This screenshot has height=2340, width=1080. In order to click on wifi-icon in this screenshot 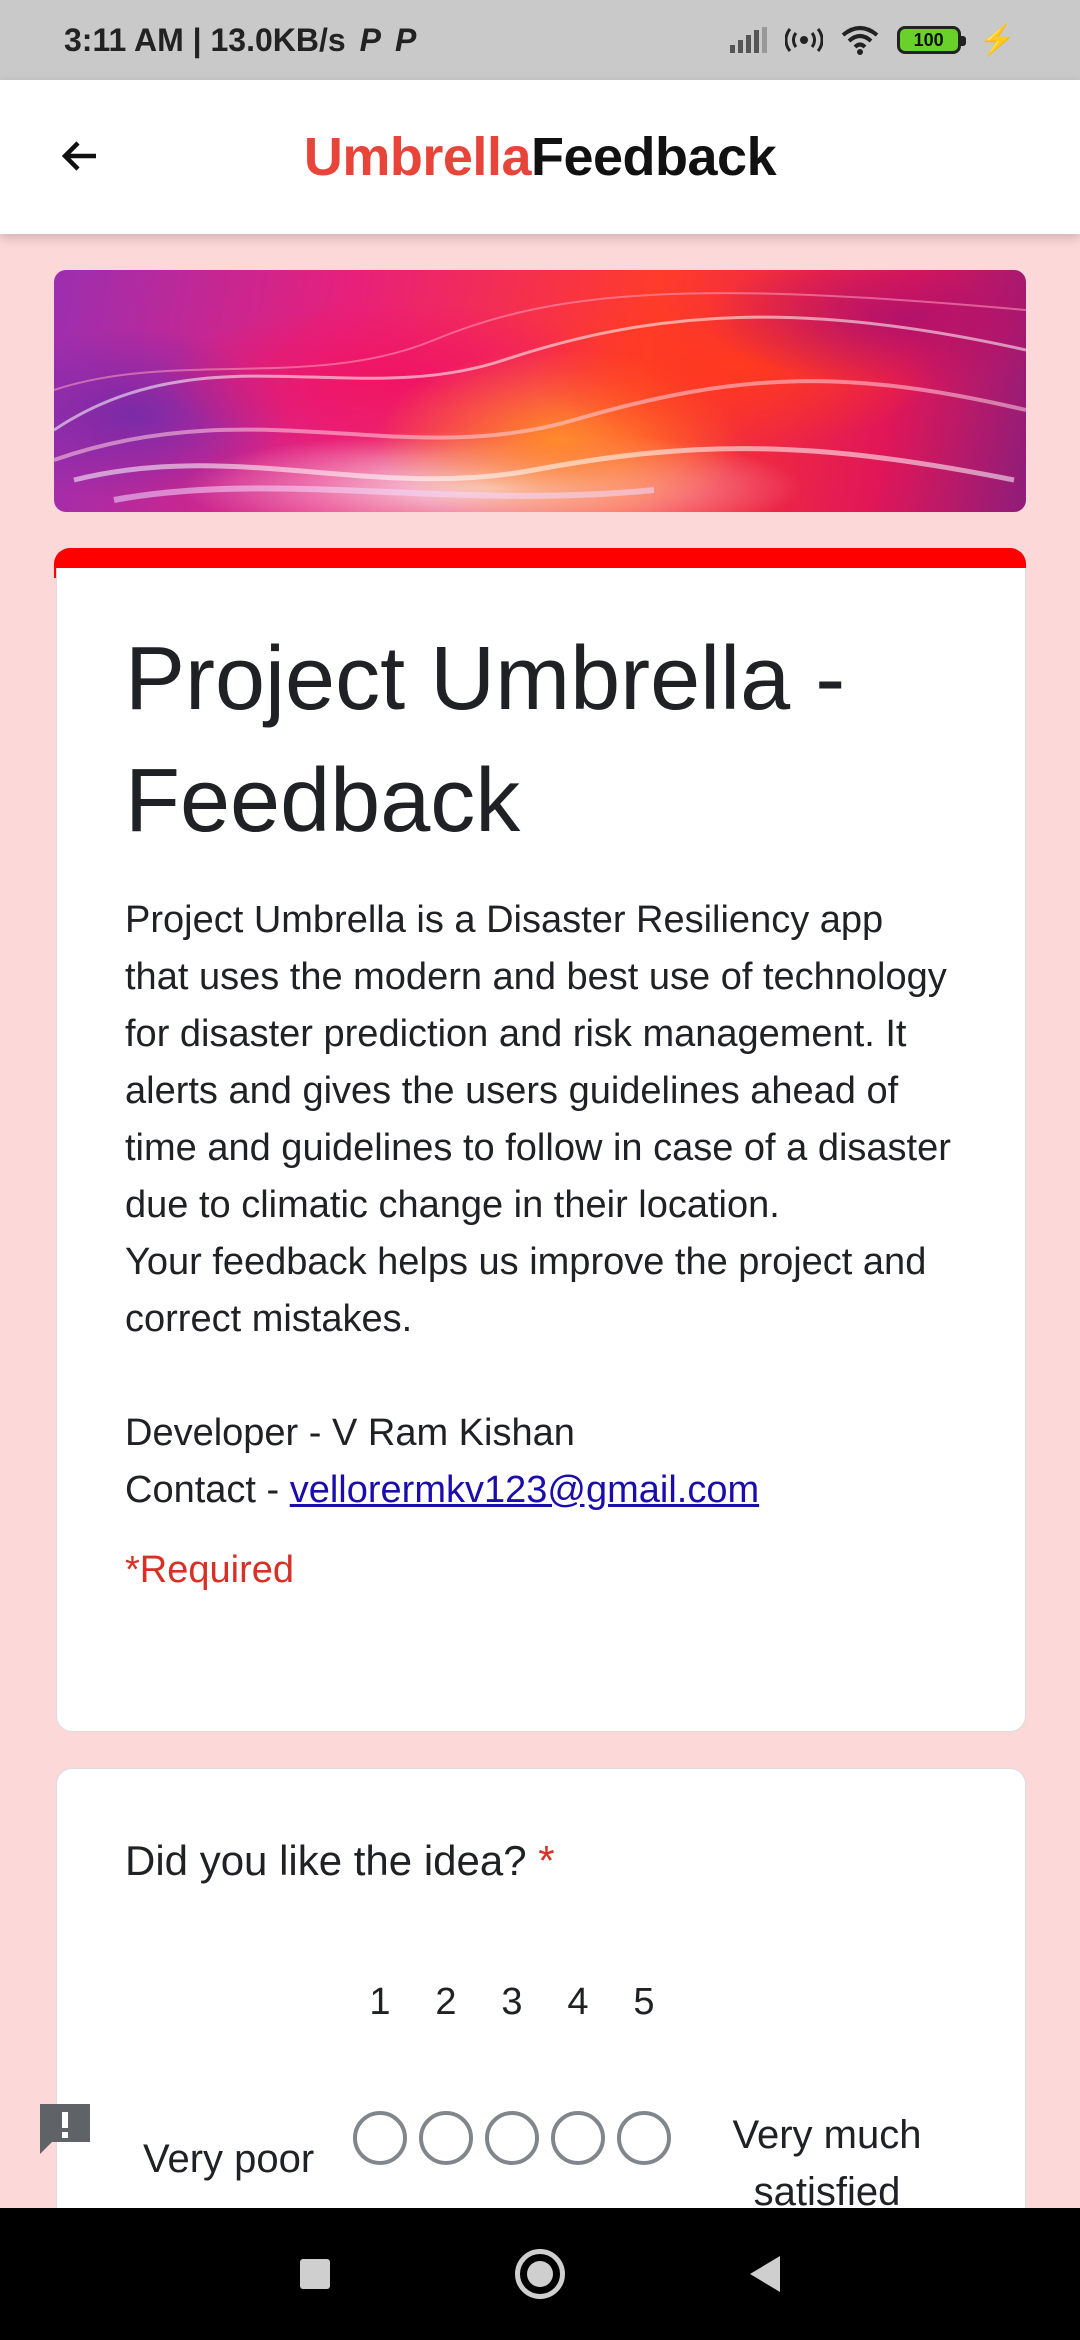, I will do `click(859, 40)`.